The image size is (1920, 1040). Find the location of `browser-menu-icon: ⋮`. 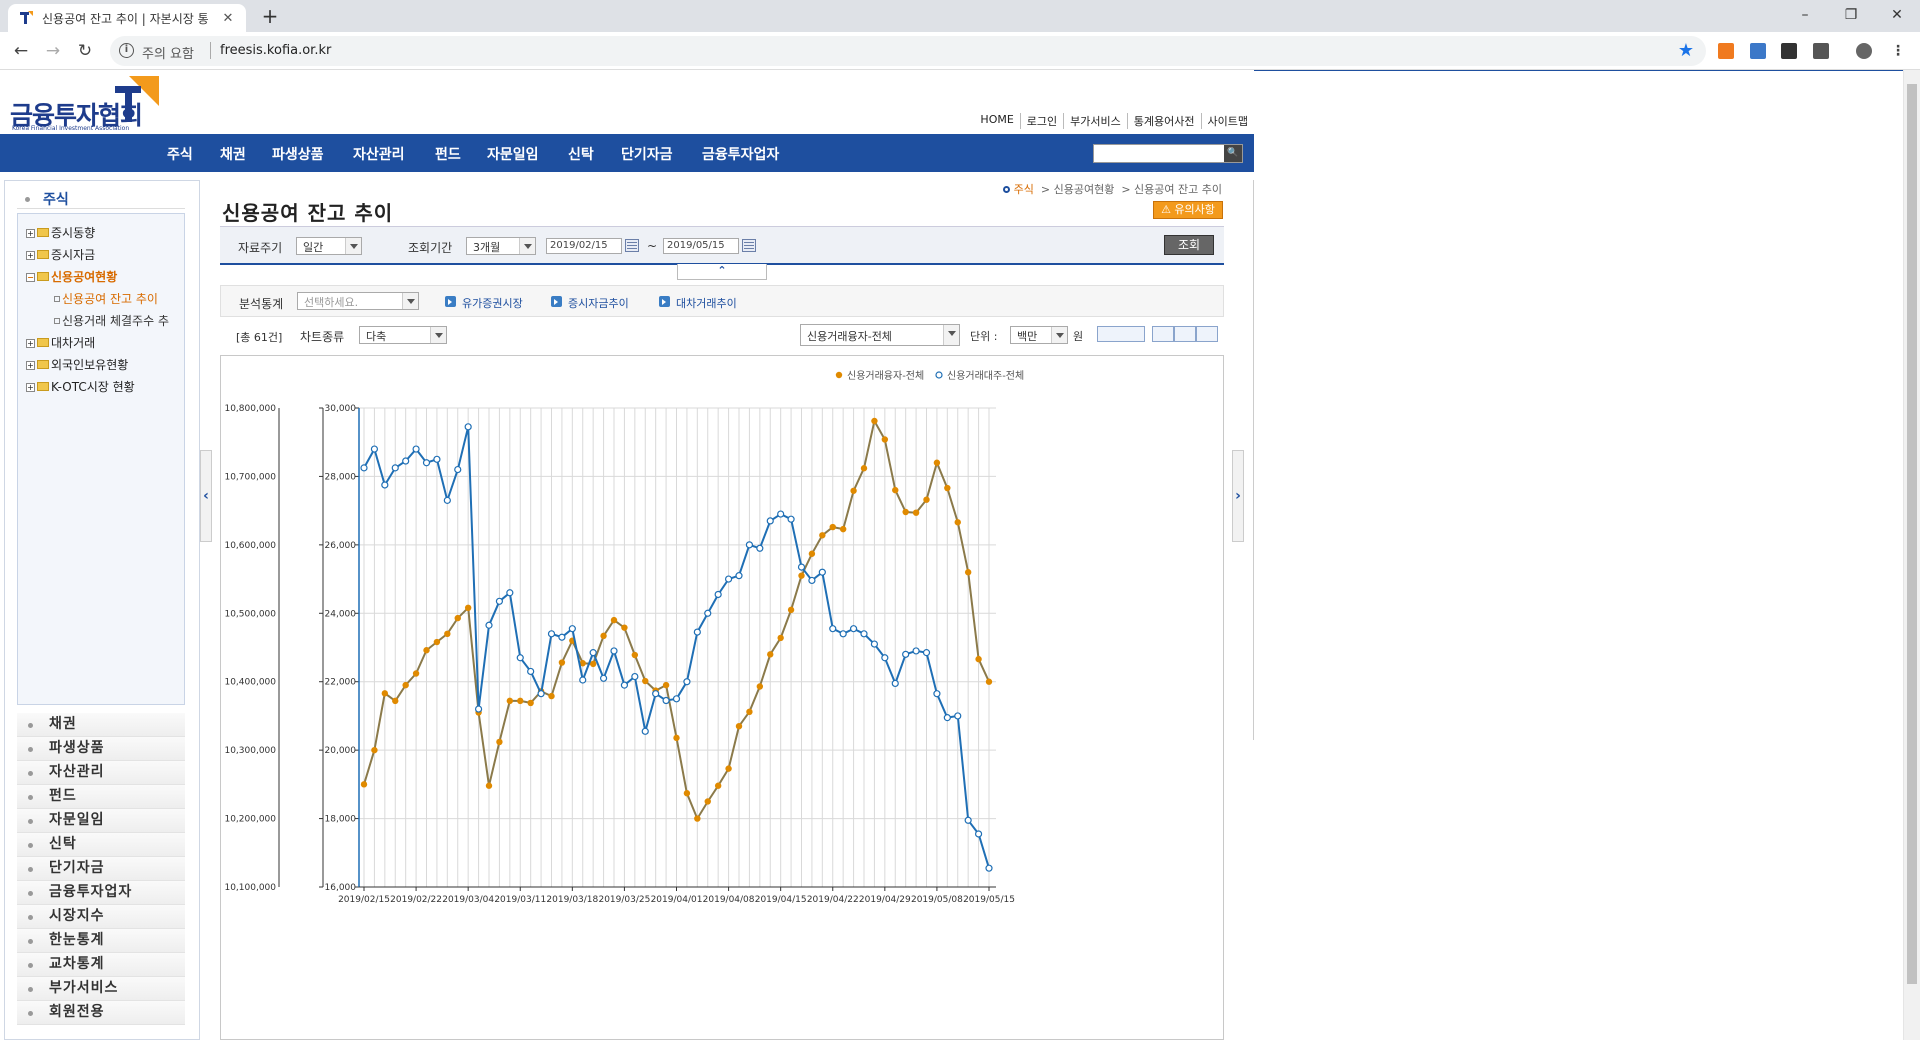

browser-menu-icon: ⋮ is located at coordinates (1898, 51).